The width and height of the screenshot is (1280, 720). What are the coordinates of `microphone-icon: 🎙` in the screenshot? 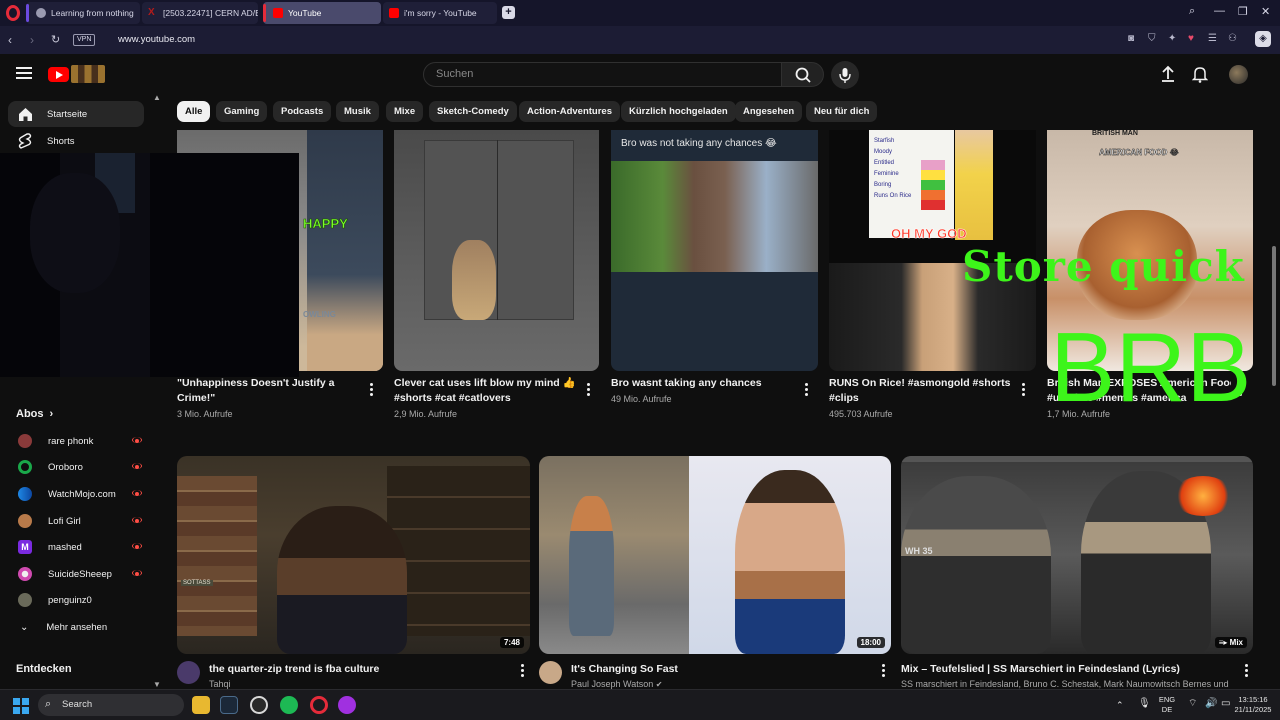 It's located at (1144, 704).